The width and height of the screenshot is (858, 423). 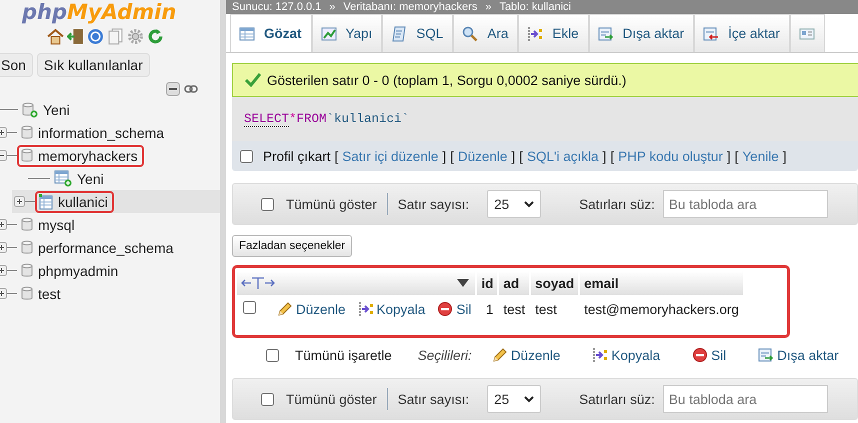 I want to click on link: SQL'i açıkla, so click(x=562, y=156).